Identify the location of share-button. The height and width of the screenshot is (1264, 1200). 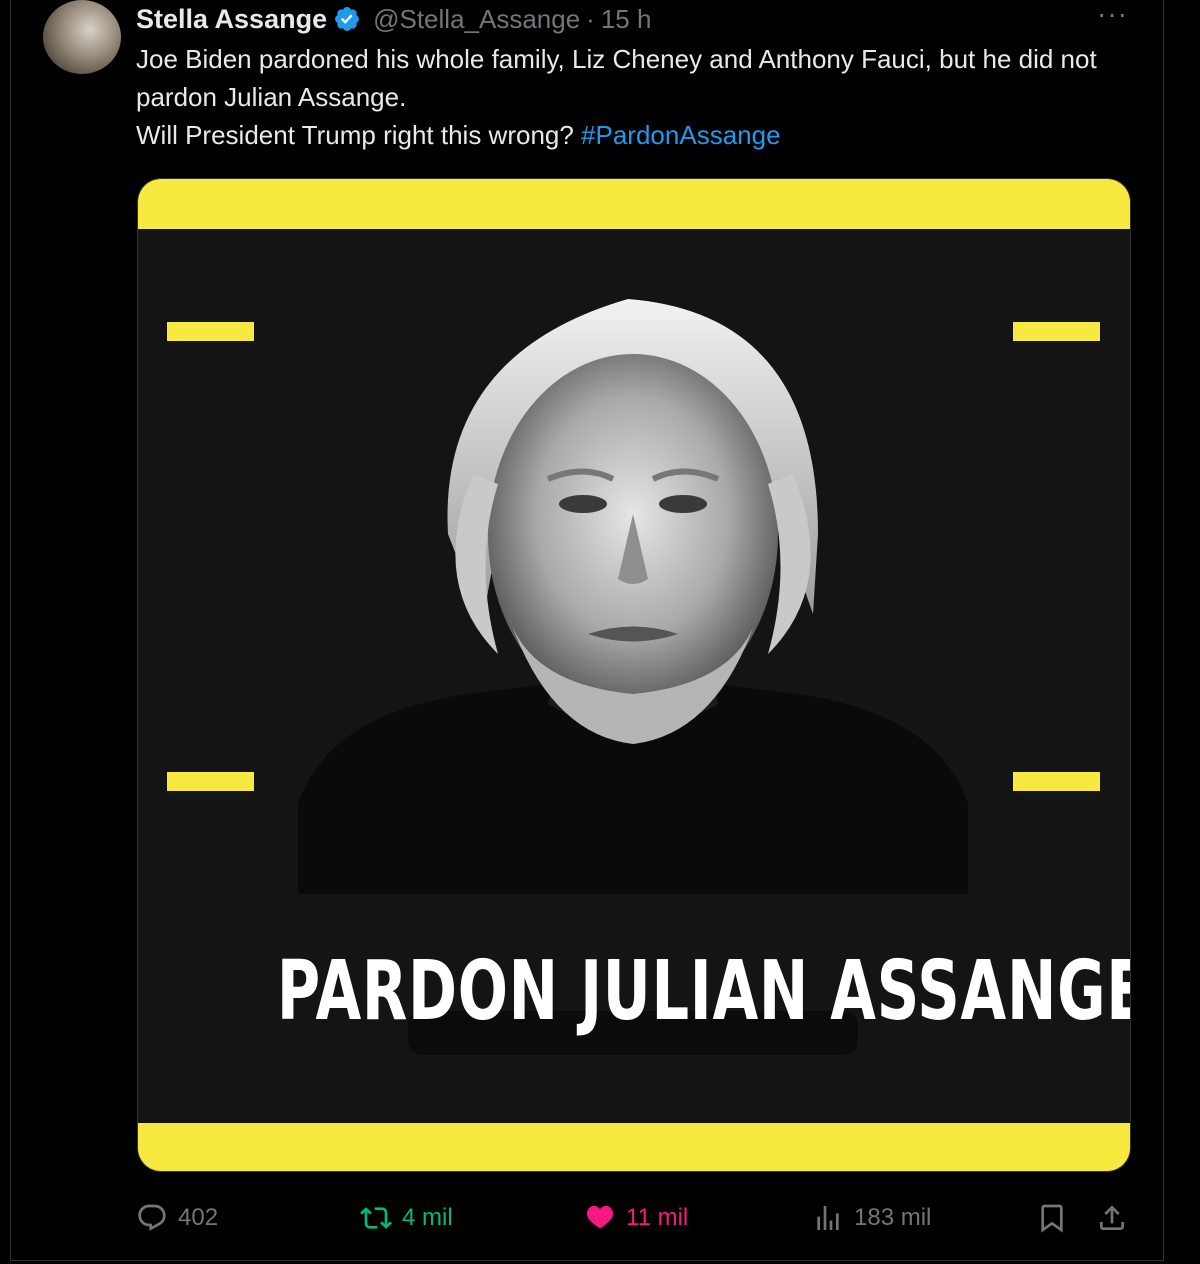
(1112, 1218).